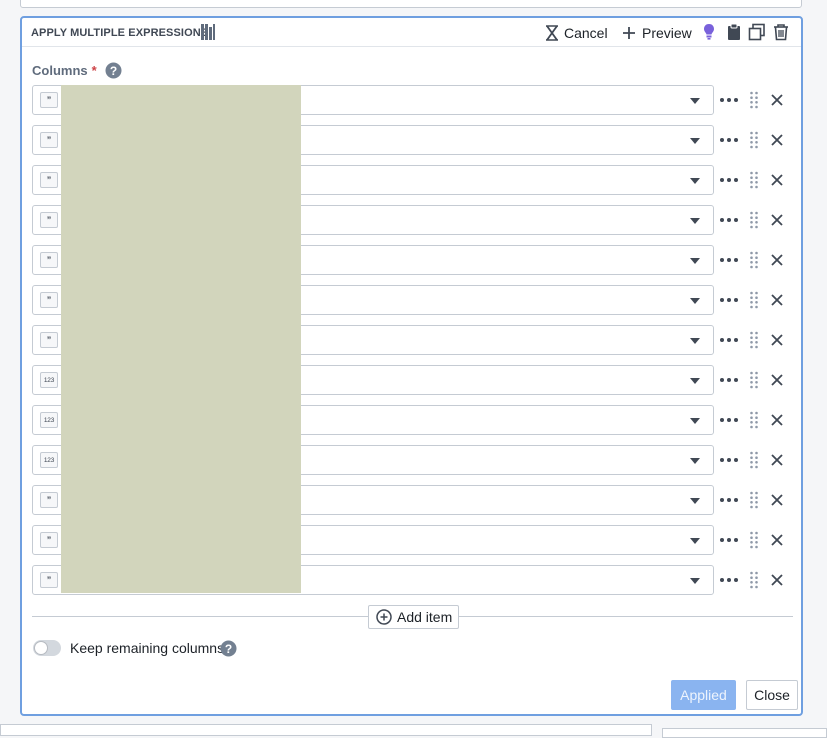 The image size is (827, 738). Describe the element at coordinates (64, 70) in the screenshot. I see `columns-label: Columns *` at that location.